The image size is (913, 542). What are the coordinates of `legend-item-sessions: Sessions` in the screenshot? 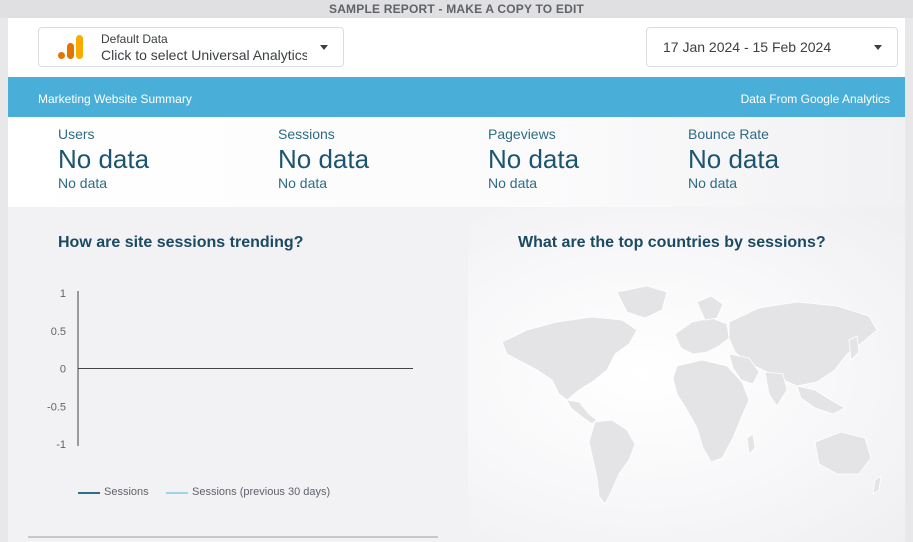 It's located at (113, 492).